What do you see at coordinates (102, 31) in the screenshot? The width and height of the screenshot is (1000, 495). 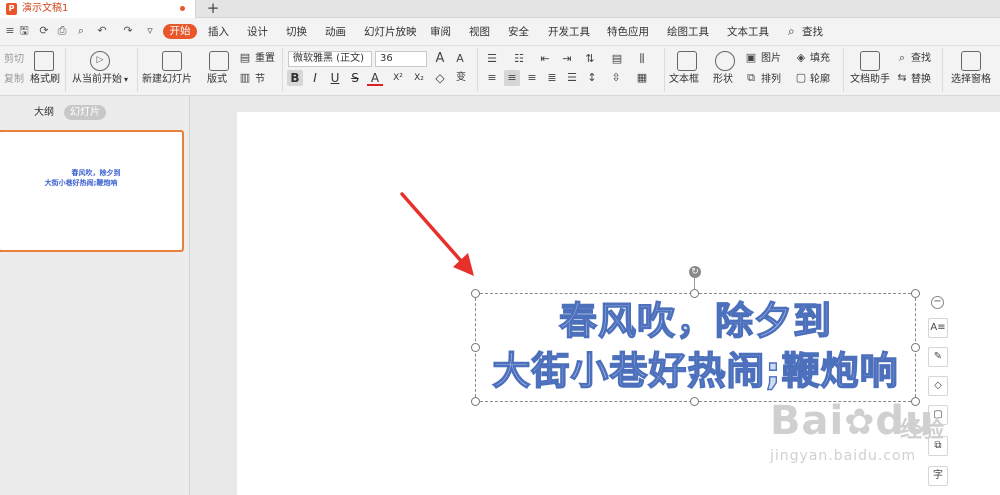 I see `undo-icon: ↶` at bounding box center [102, 31].